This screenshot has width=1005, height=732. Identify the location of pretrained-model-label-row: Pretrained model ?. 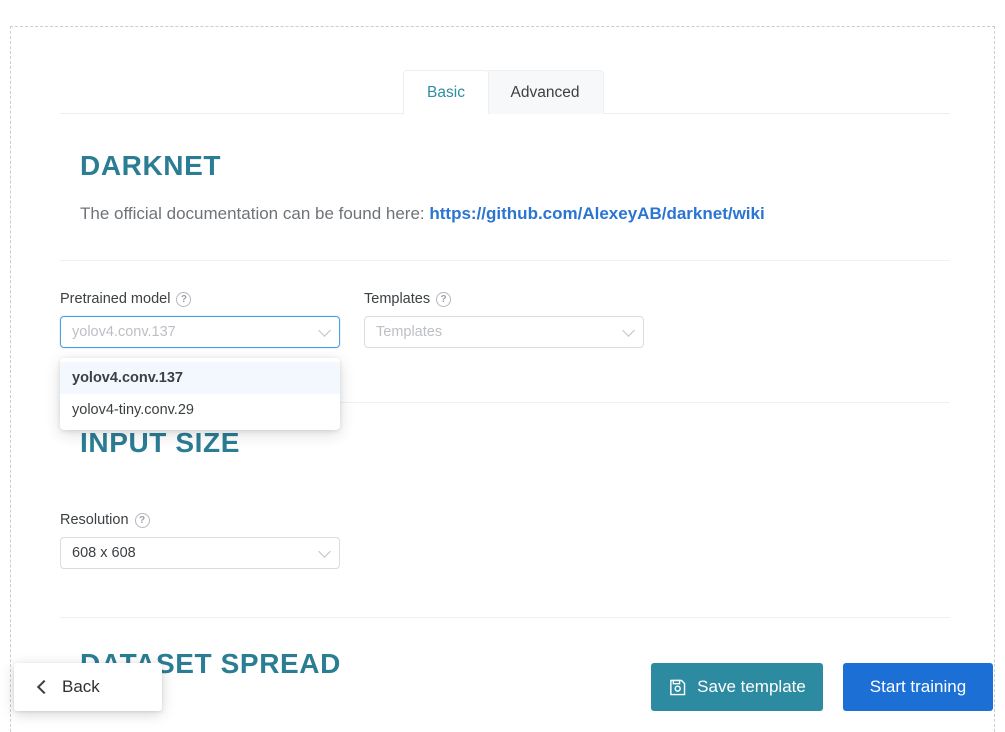
(200, 299).